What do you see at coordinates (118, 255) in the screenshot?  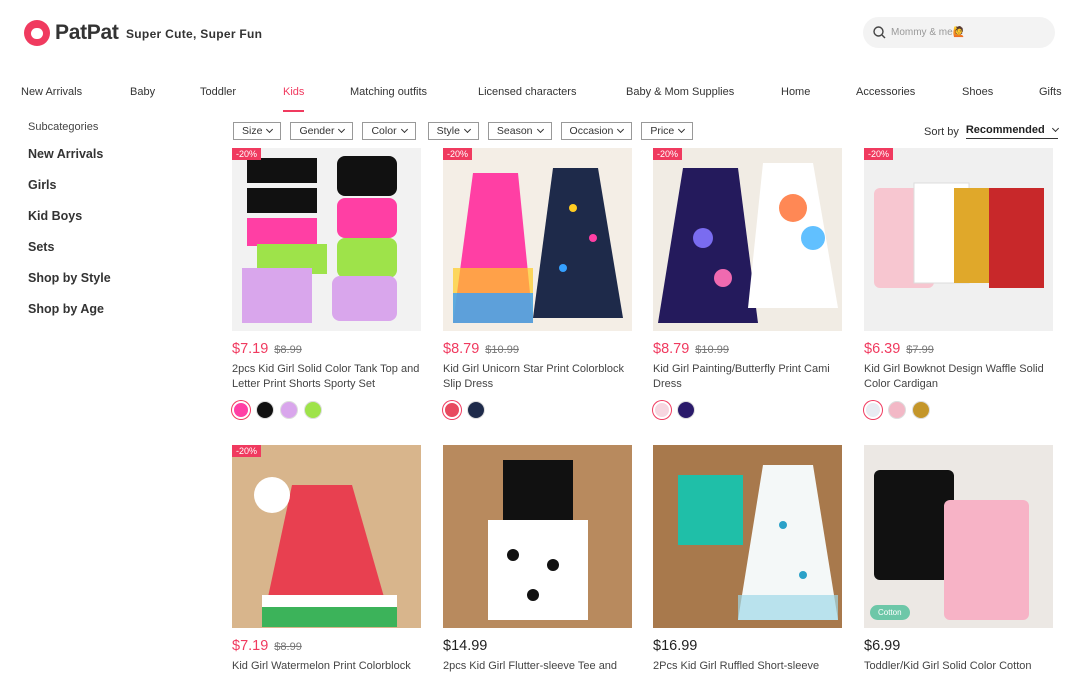 I see `sidebar-item-sets: Sets` at bounding box center [118, 255].